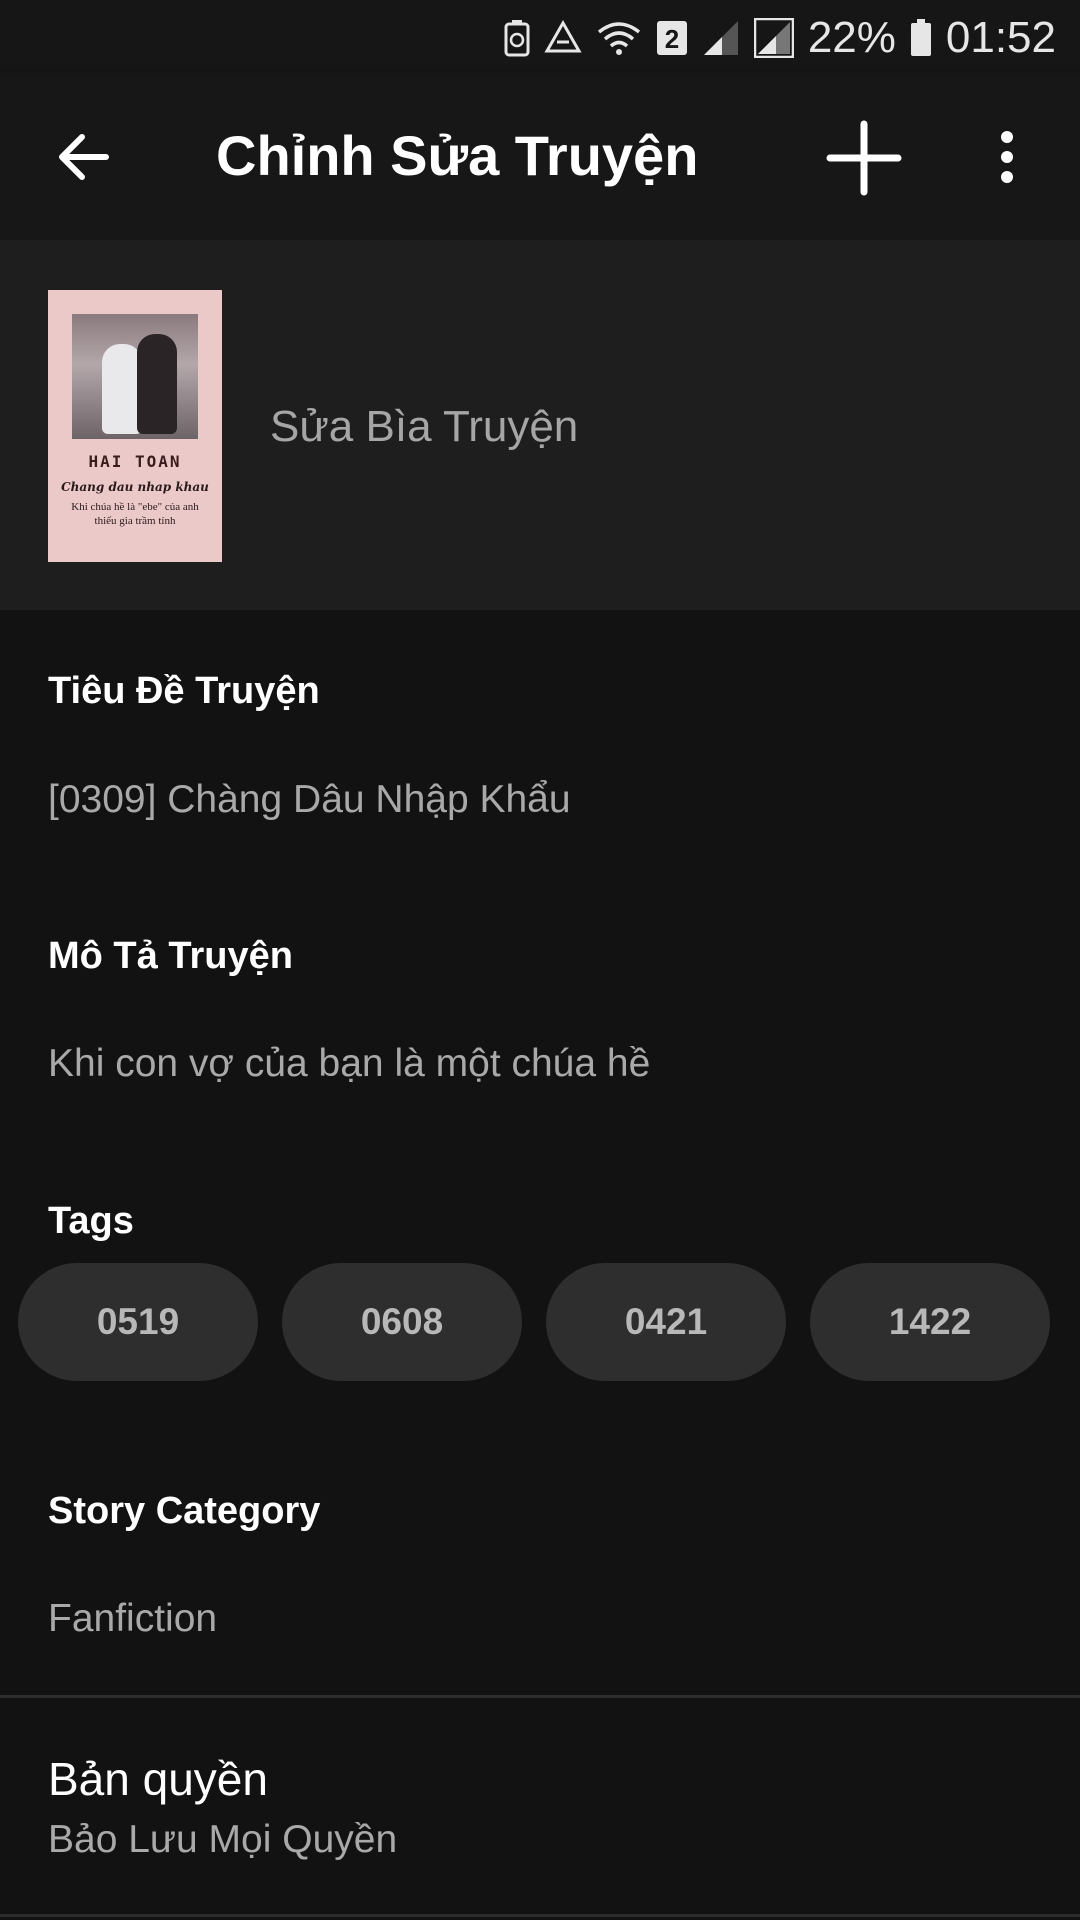 This screenshot has width=1080, height=1920. I want to click on wifi-icon, so click(619, 38).